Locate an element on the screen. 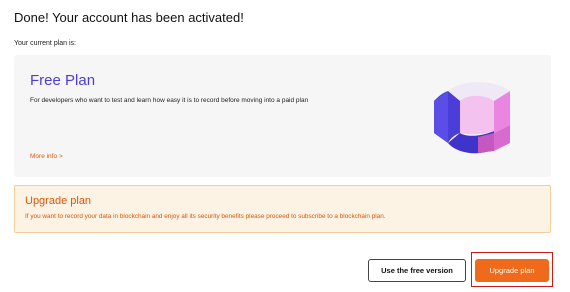 The height and width of the screenshot is (292, 570). use-free-version-button: Use the free version is located at coordinates (417, 270).